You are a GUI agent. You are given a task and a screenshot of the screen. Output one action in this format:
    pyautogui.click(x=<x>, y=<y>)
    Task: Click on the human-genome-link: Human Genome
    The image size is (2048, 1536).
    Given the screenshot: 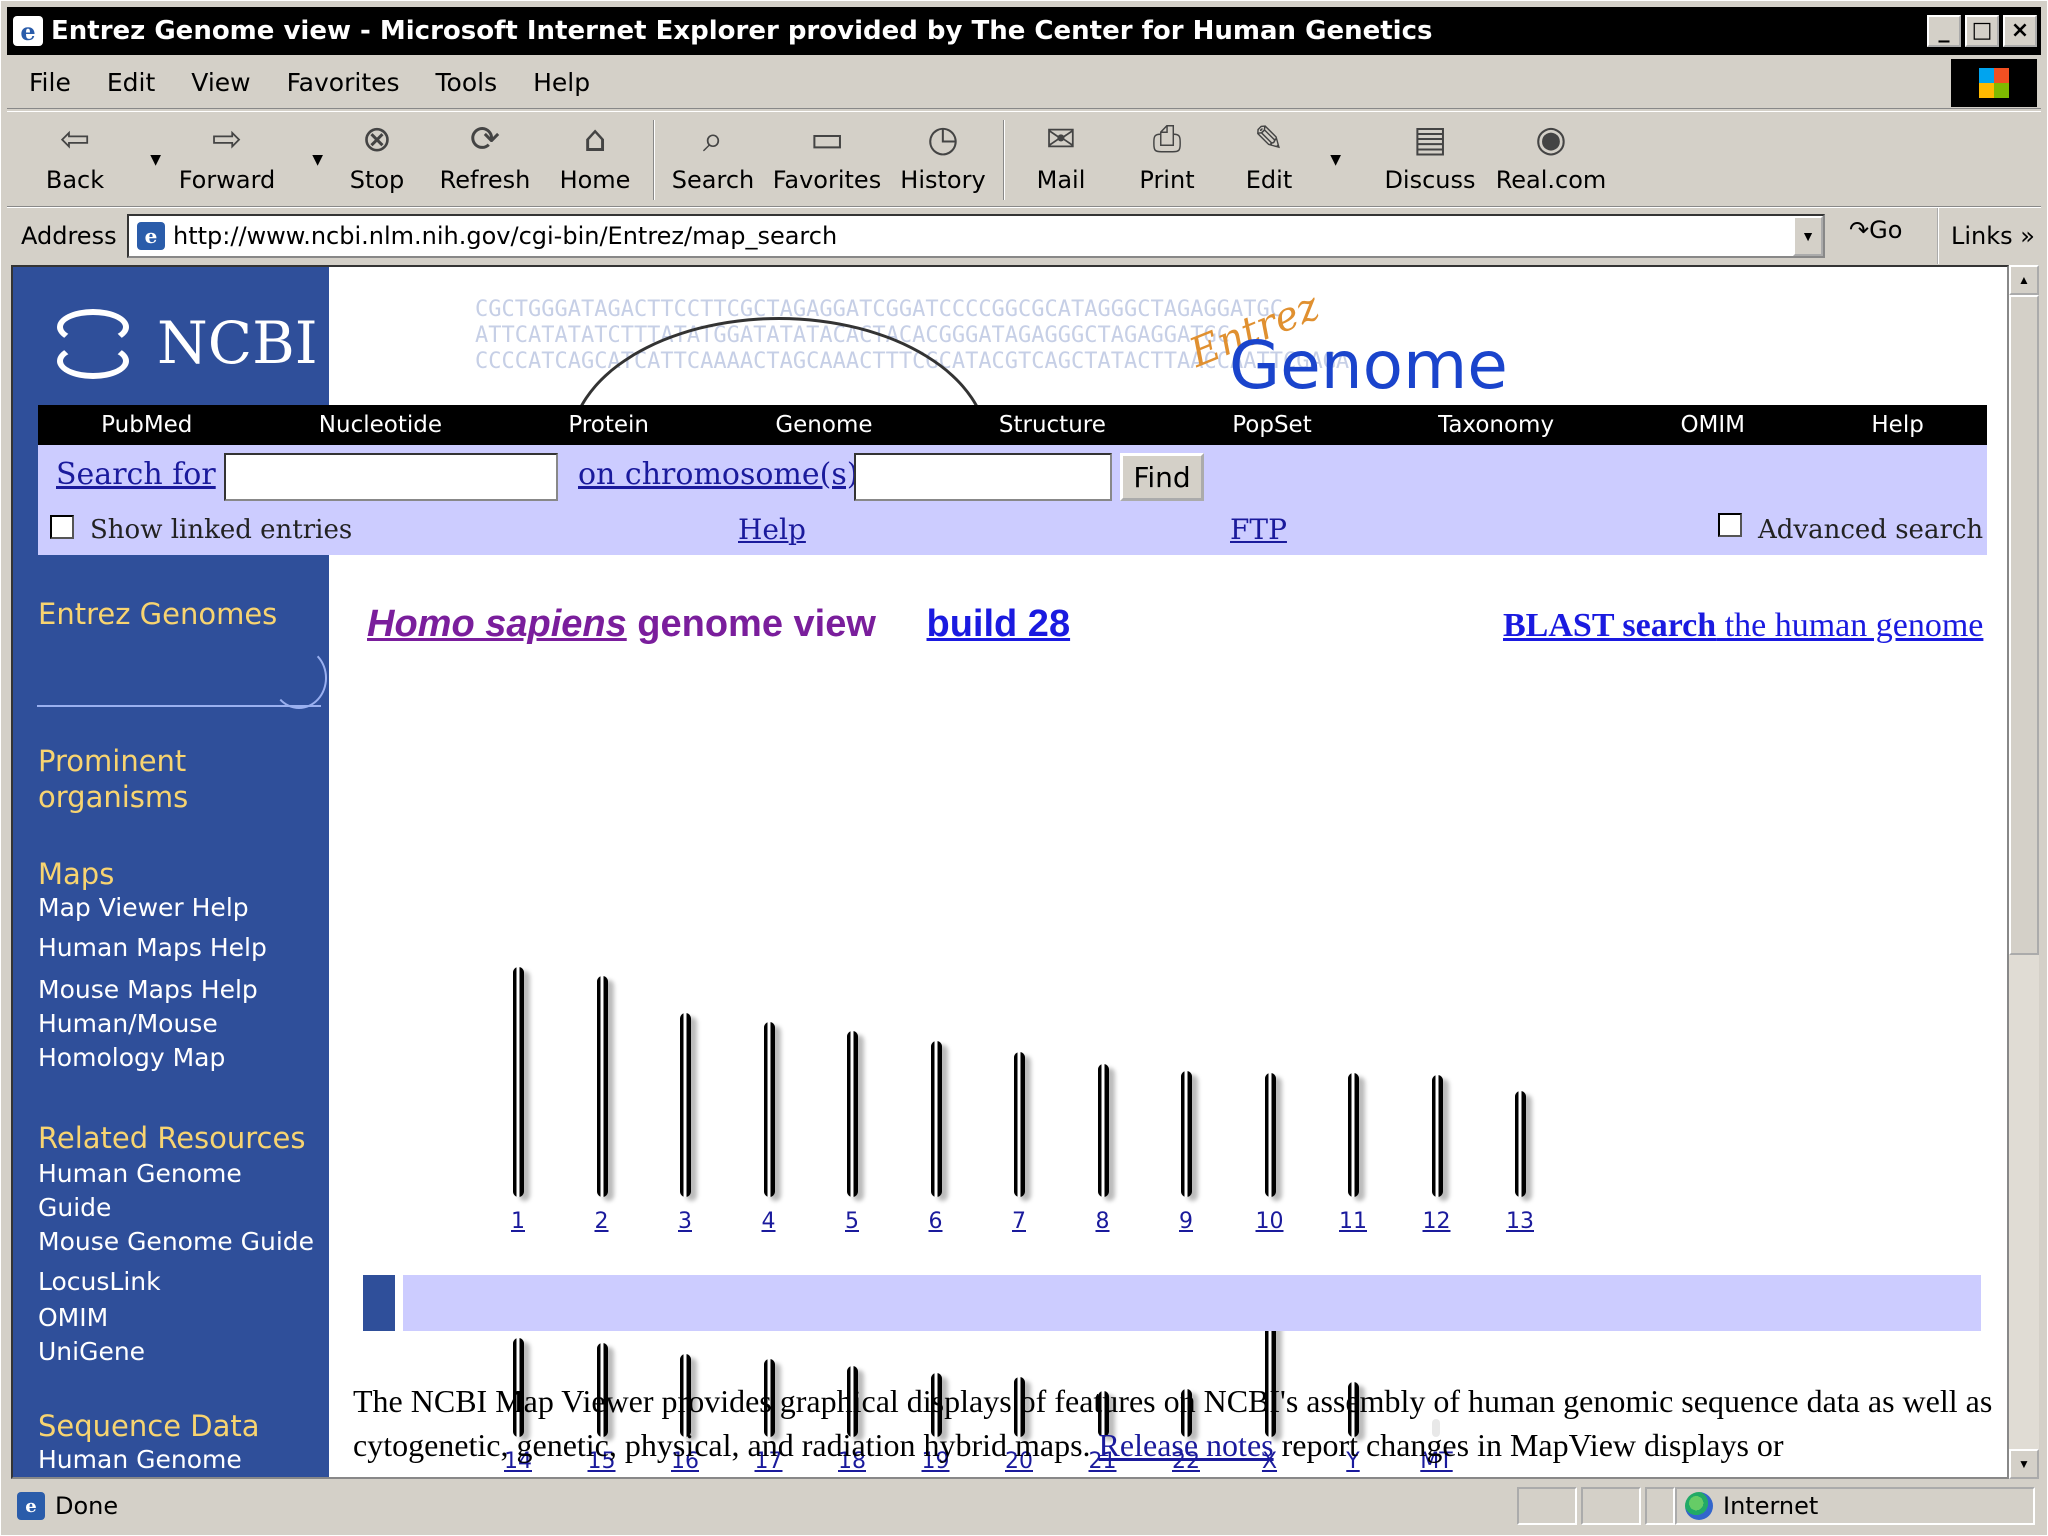 What is the action you would take?
    pyautogui.click(x=140, y=1460)
    